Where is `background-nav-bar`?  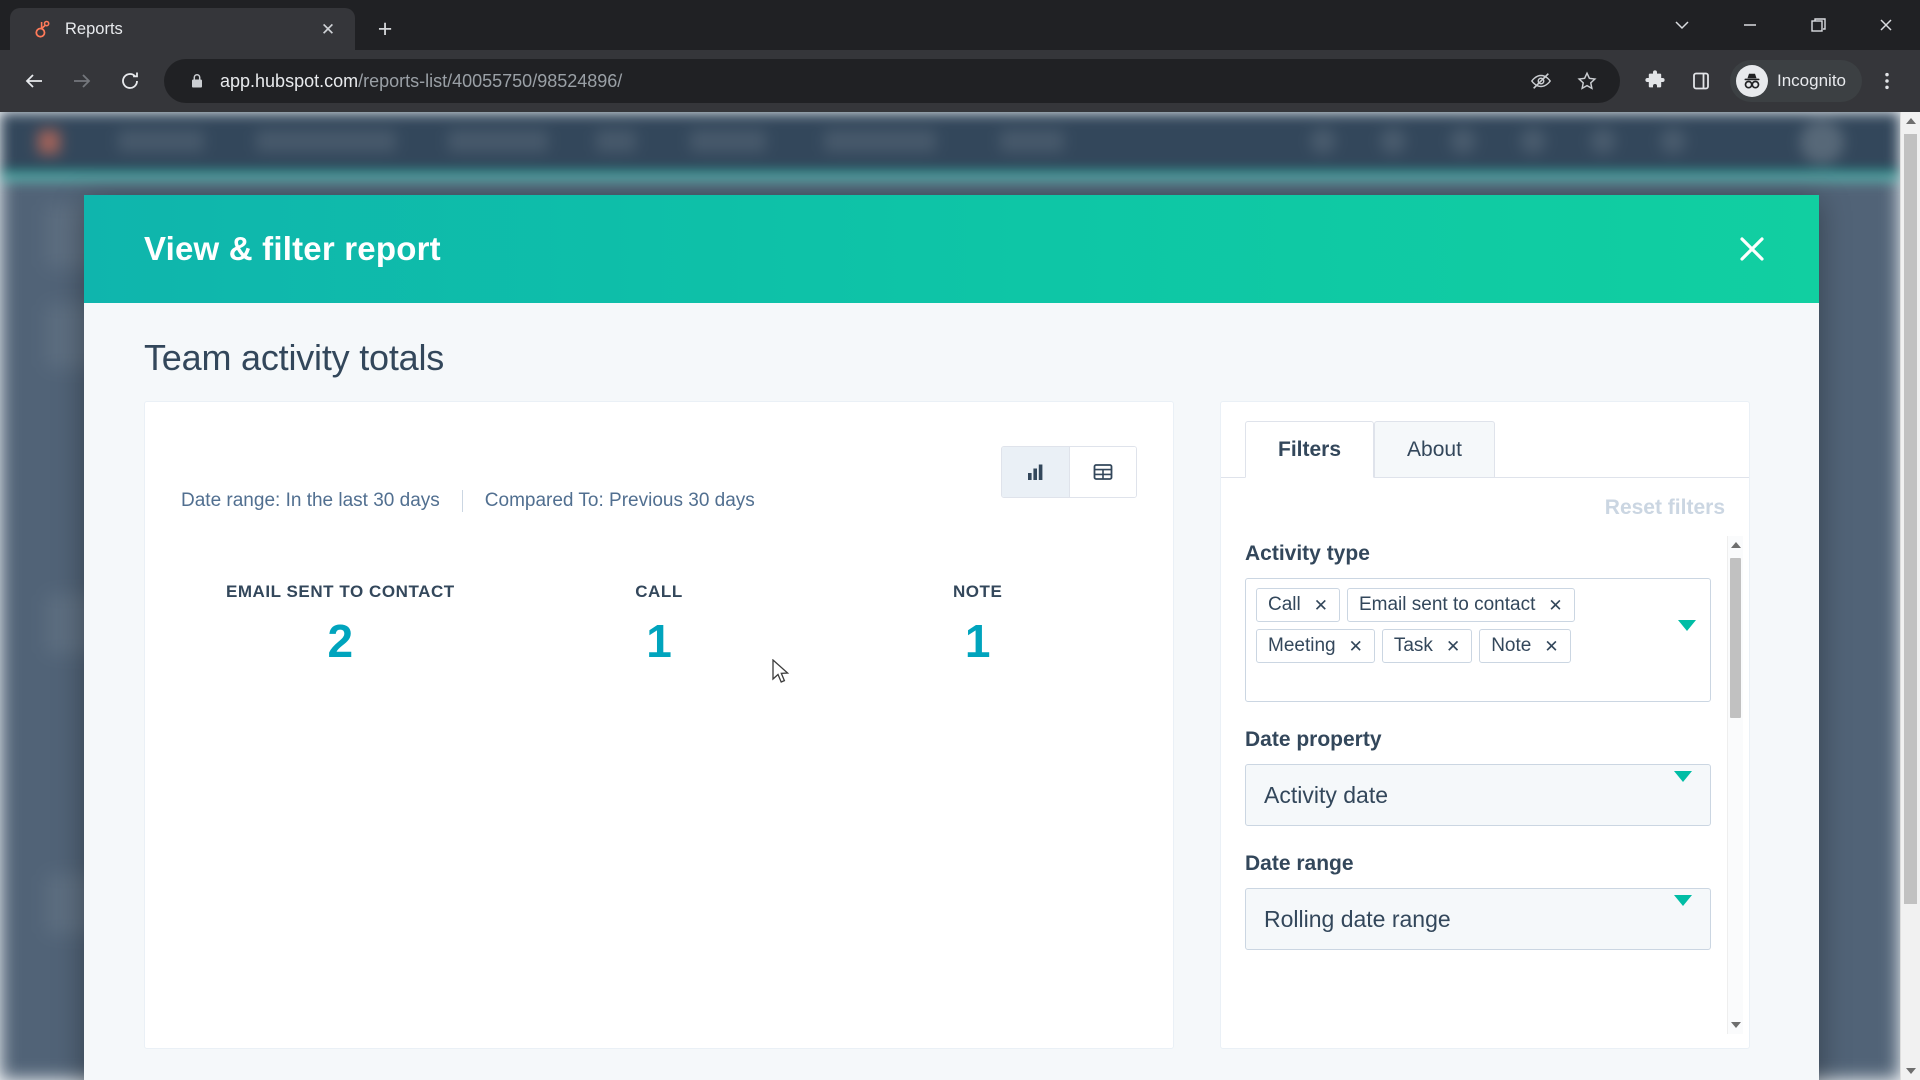
background-nav-bar is located at coordinates (950, 145).